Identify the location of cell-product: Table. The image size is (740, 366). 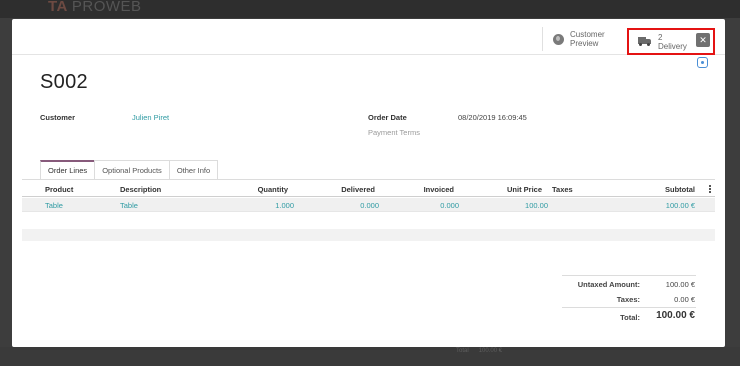
(54, 205).